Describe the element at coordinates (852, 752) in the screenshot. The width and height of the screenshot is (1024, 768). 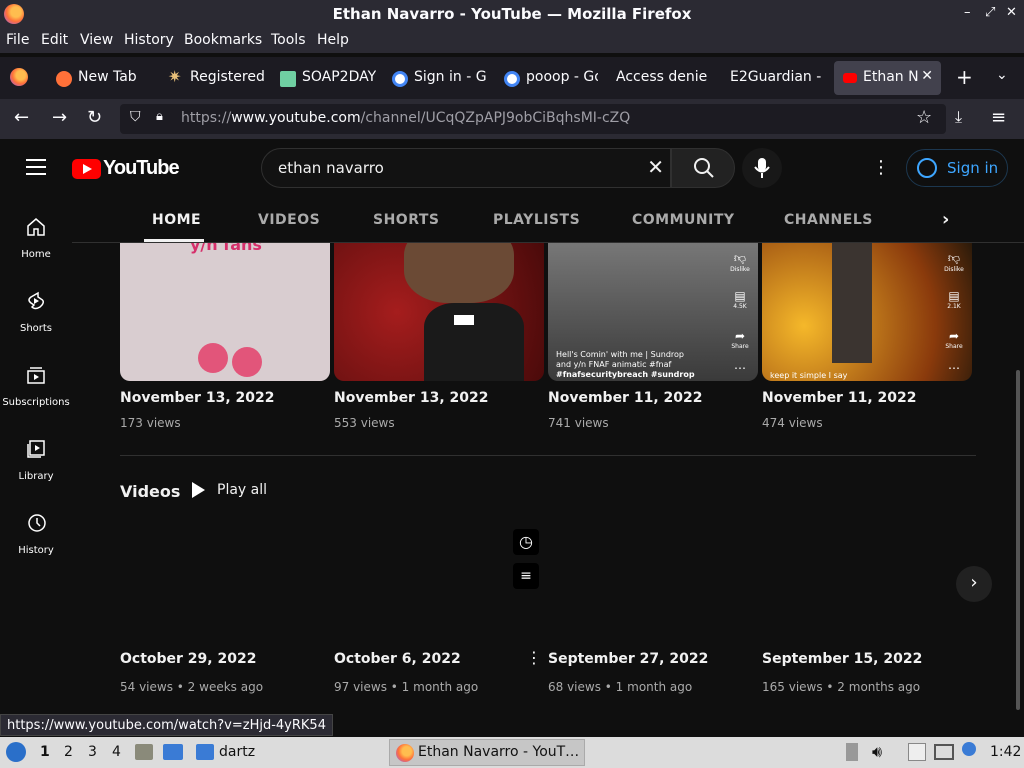
I see `battery-icon` at that location.